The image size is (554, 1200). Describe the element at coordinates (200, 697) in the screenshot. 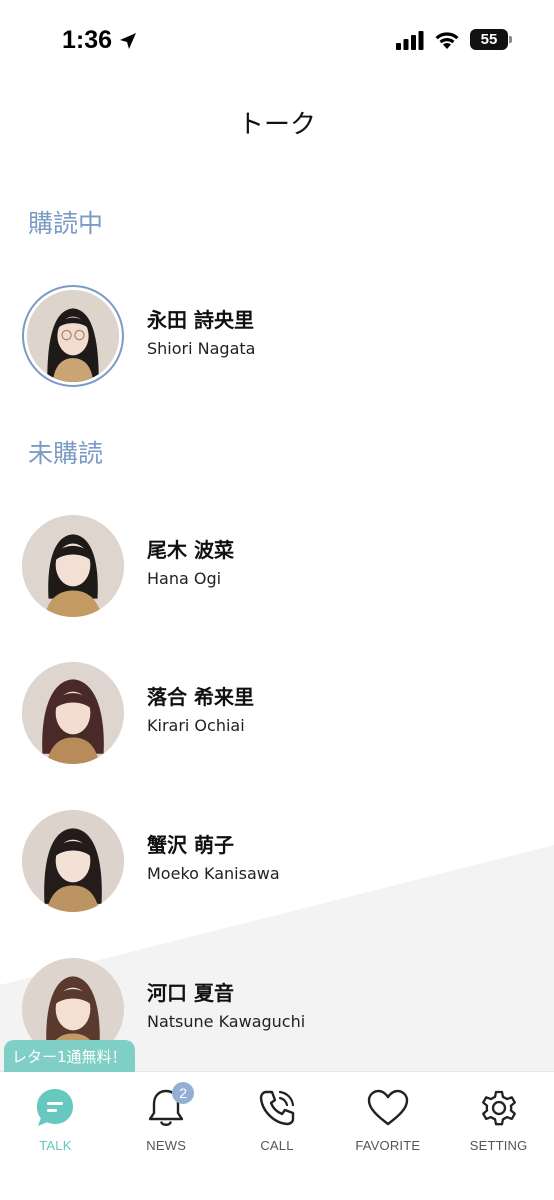

I see `member-name-ja: 落合 希来里` at that location.